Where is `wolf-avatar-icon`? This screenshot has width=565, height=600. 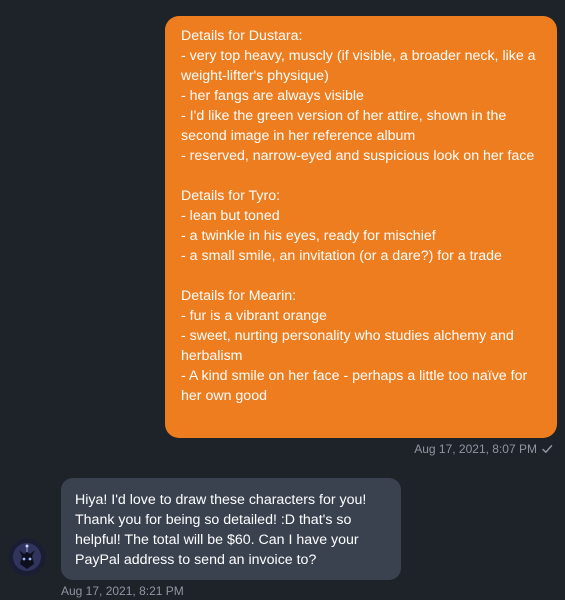
wolf-avatar-icon is located at coordinates (27, 557).